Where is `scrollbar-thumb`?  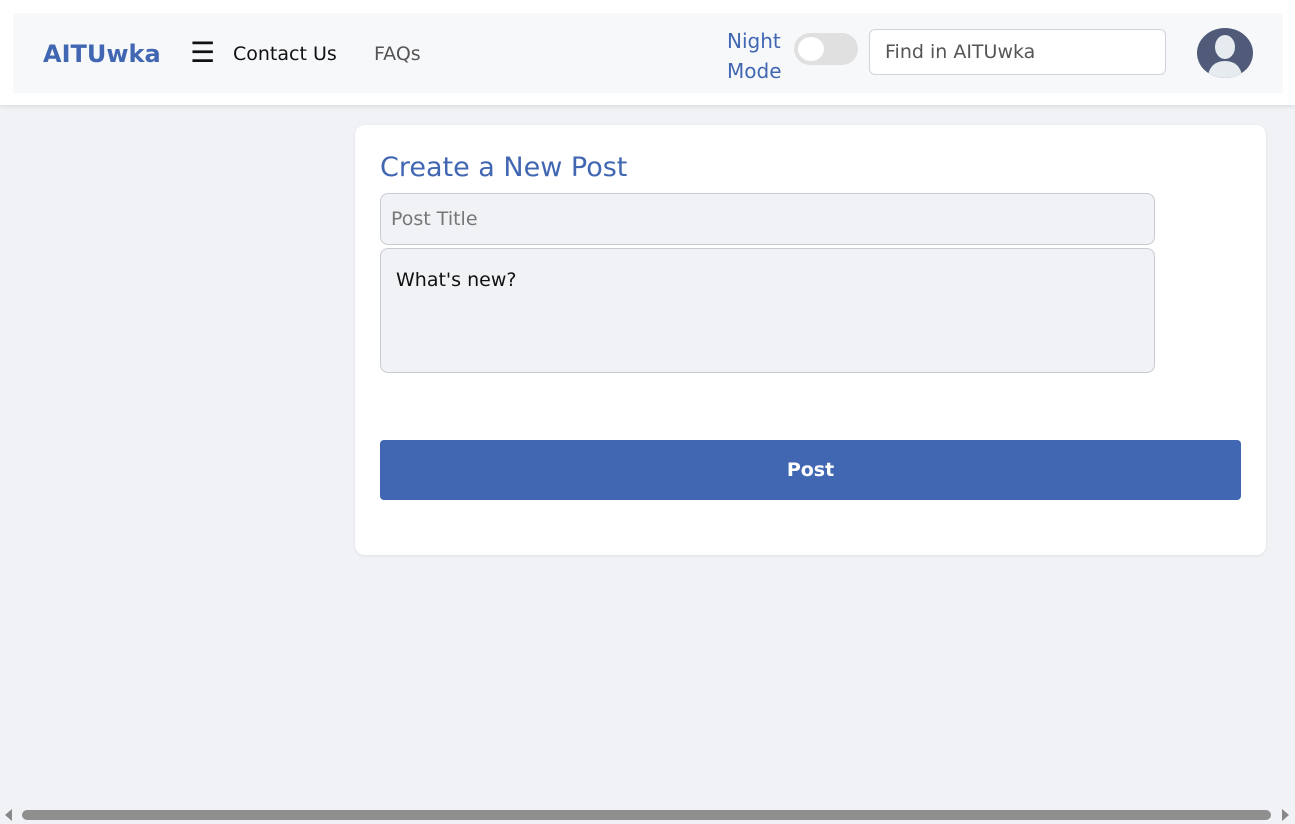 scrollbar-thumb is located at coordinates (646, 815).